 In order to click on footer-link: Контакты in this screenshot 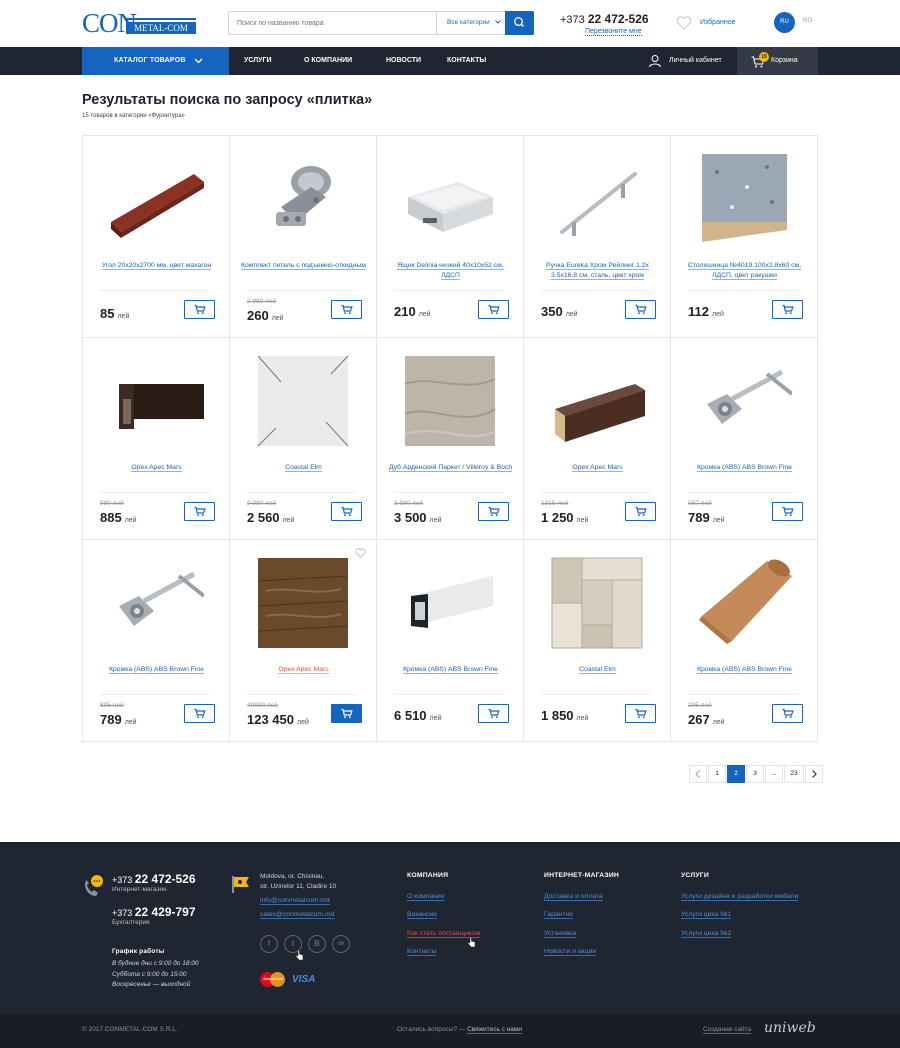, I will do `click(422, 952)`.